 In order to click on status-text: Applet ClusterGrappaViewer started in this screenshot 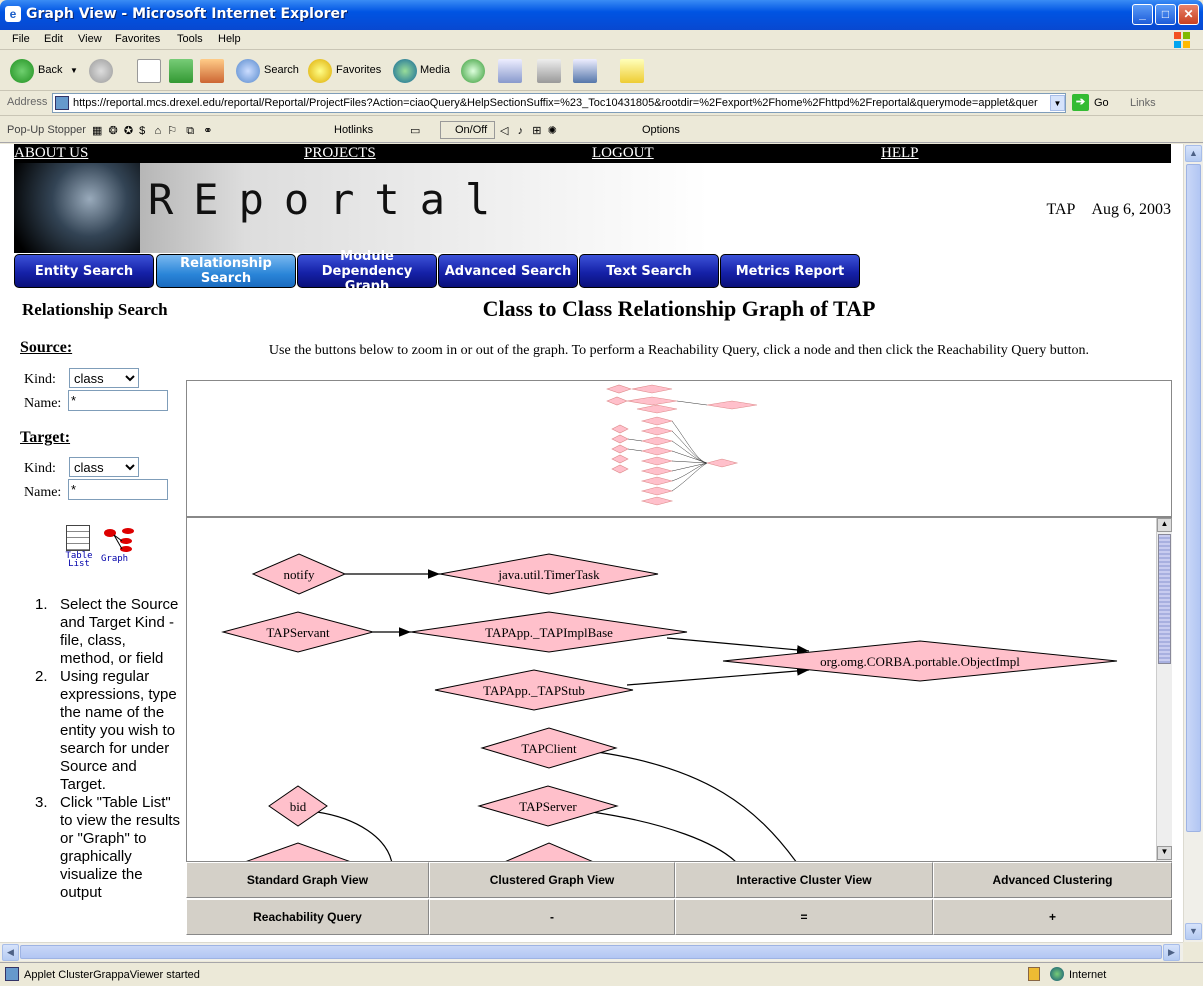, I will do `click(112, 975)`.